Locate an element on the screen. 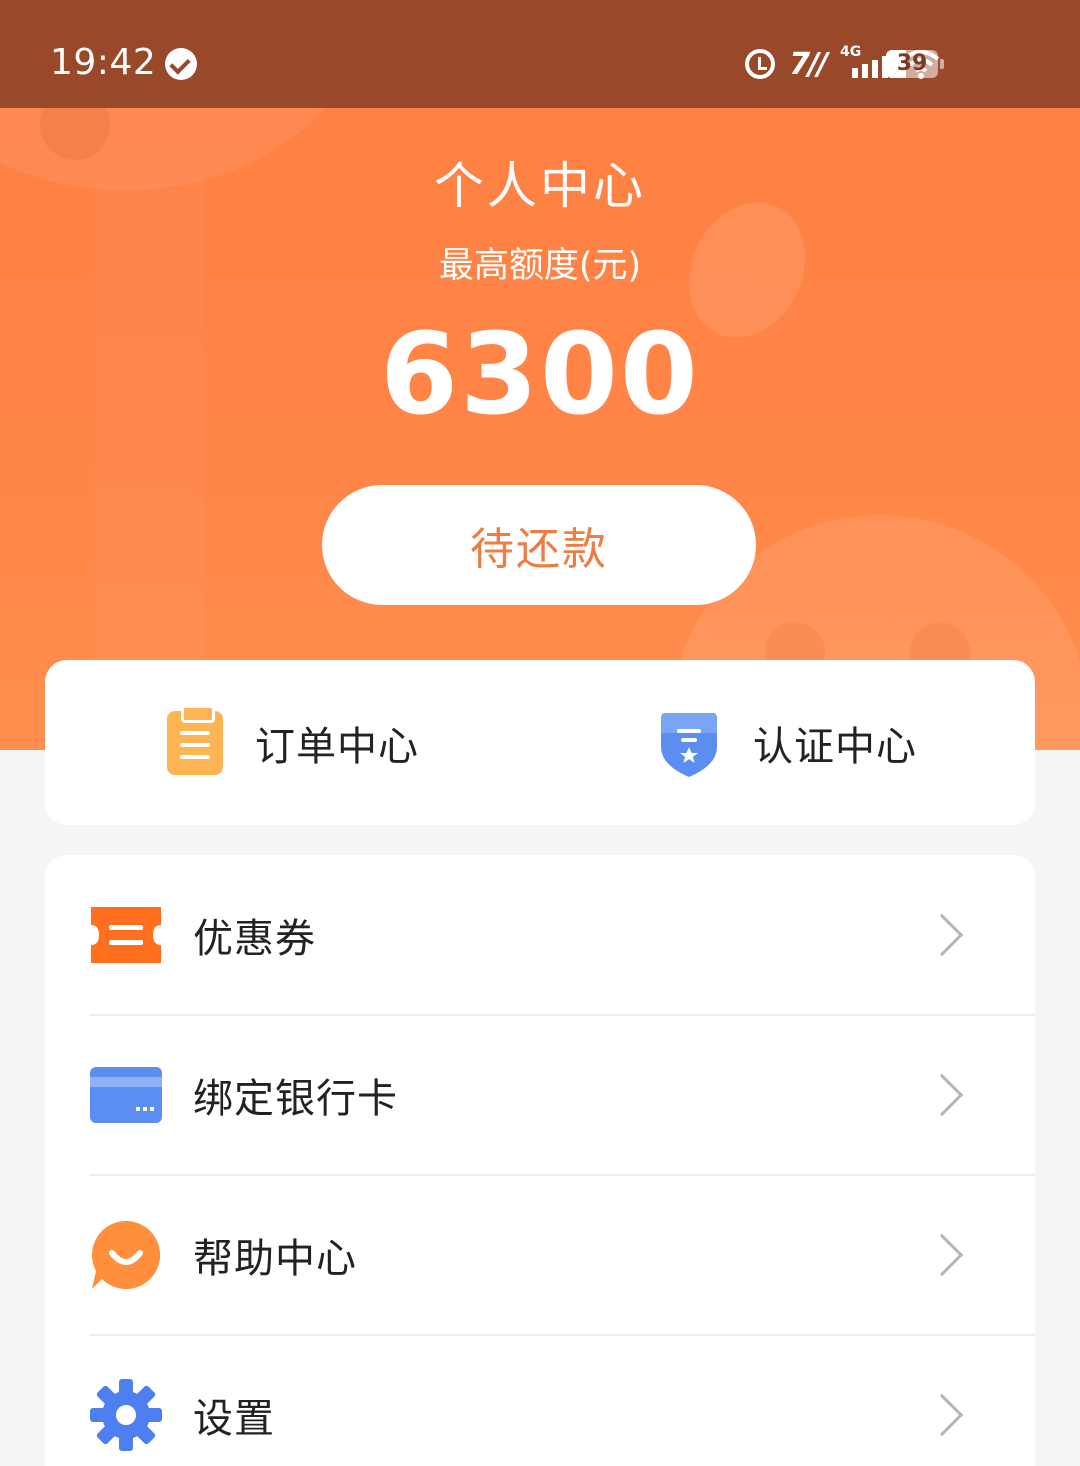  verification-center-button: 认证中心 is located at coordinates (787, 742).